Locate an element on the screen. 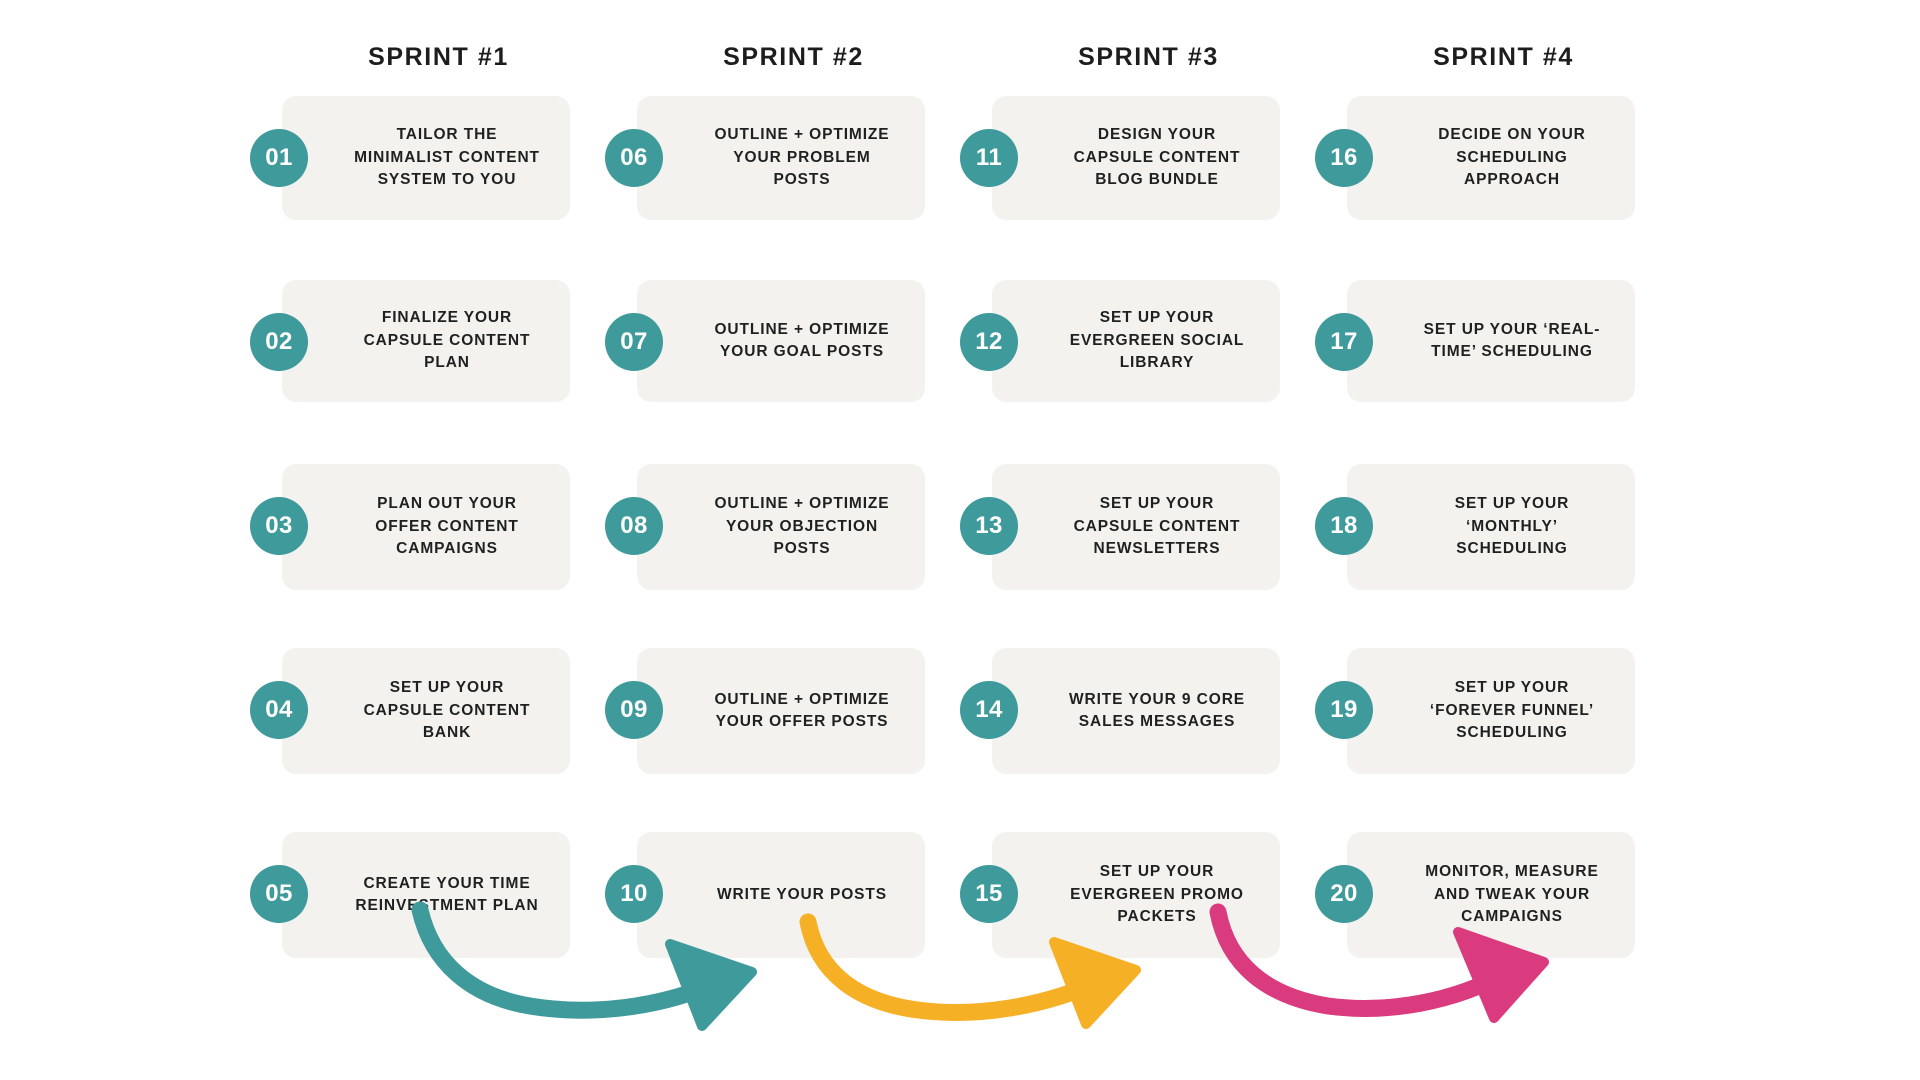 The image size is (1920, 1080). task-number-badge: 16 is located at coordinates (1344, 158).